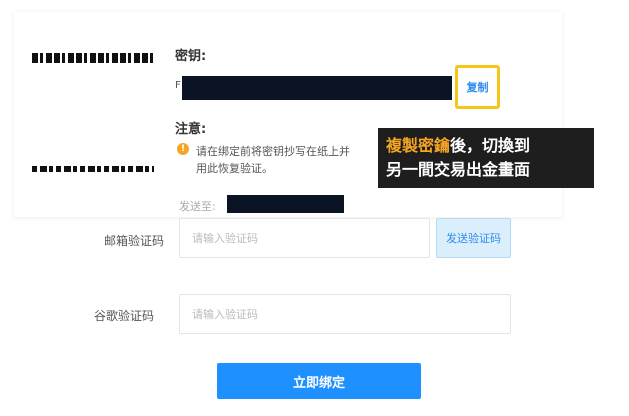 The image size is (629, 416). I want to click on google-code-label: 谷歌验证码, so click(123, 316).